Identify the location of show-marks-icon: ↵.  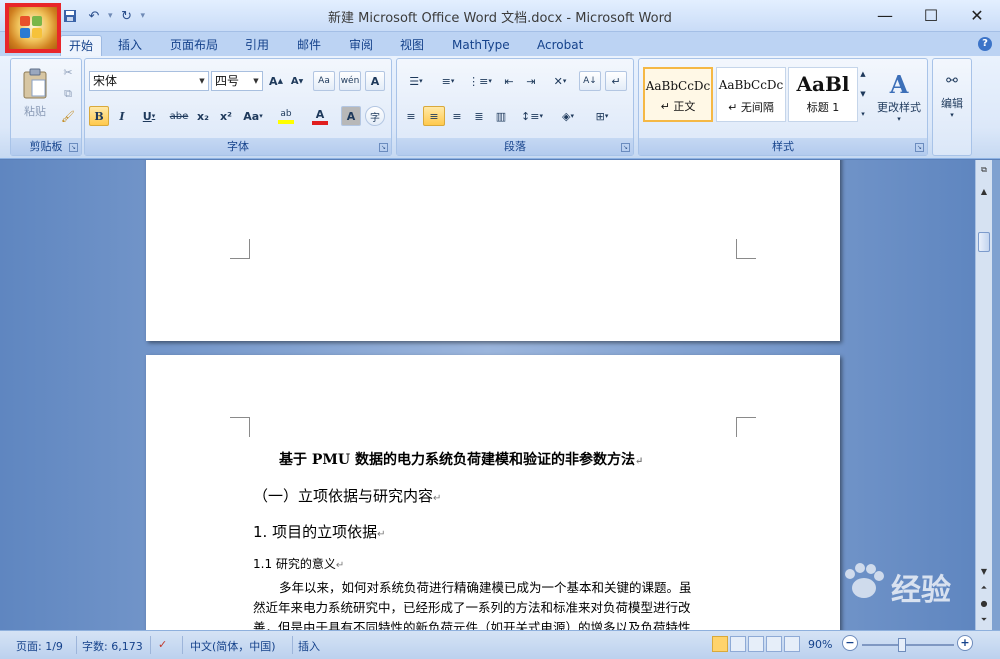
(616, 81).